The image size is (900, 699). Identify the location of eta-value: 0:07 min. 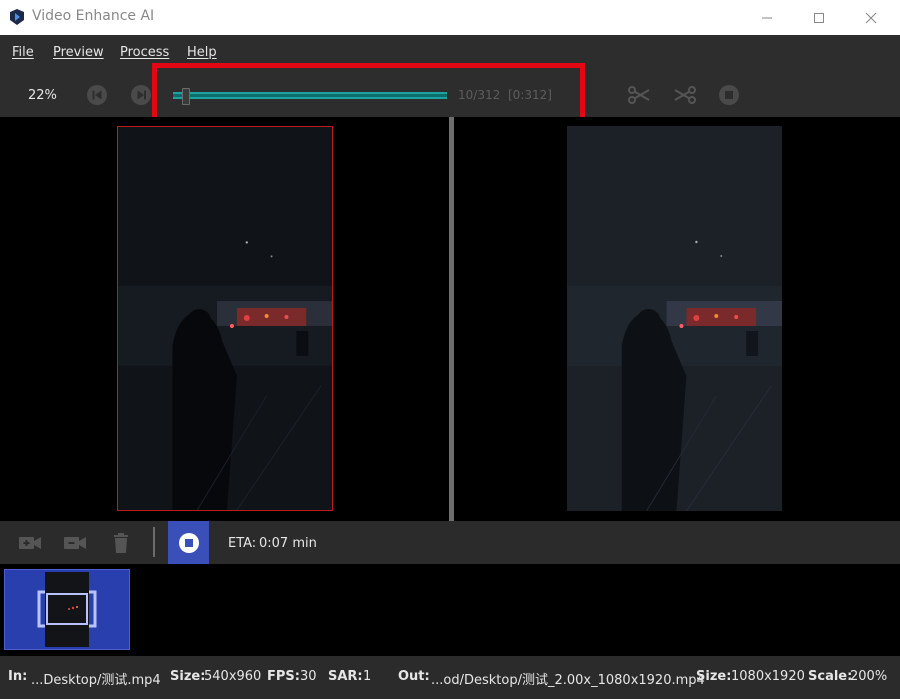
(288, 543).